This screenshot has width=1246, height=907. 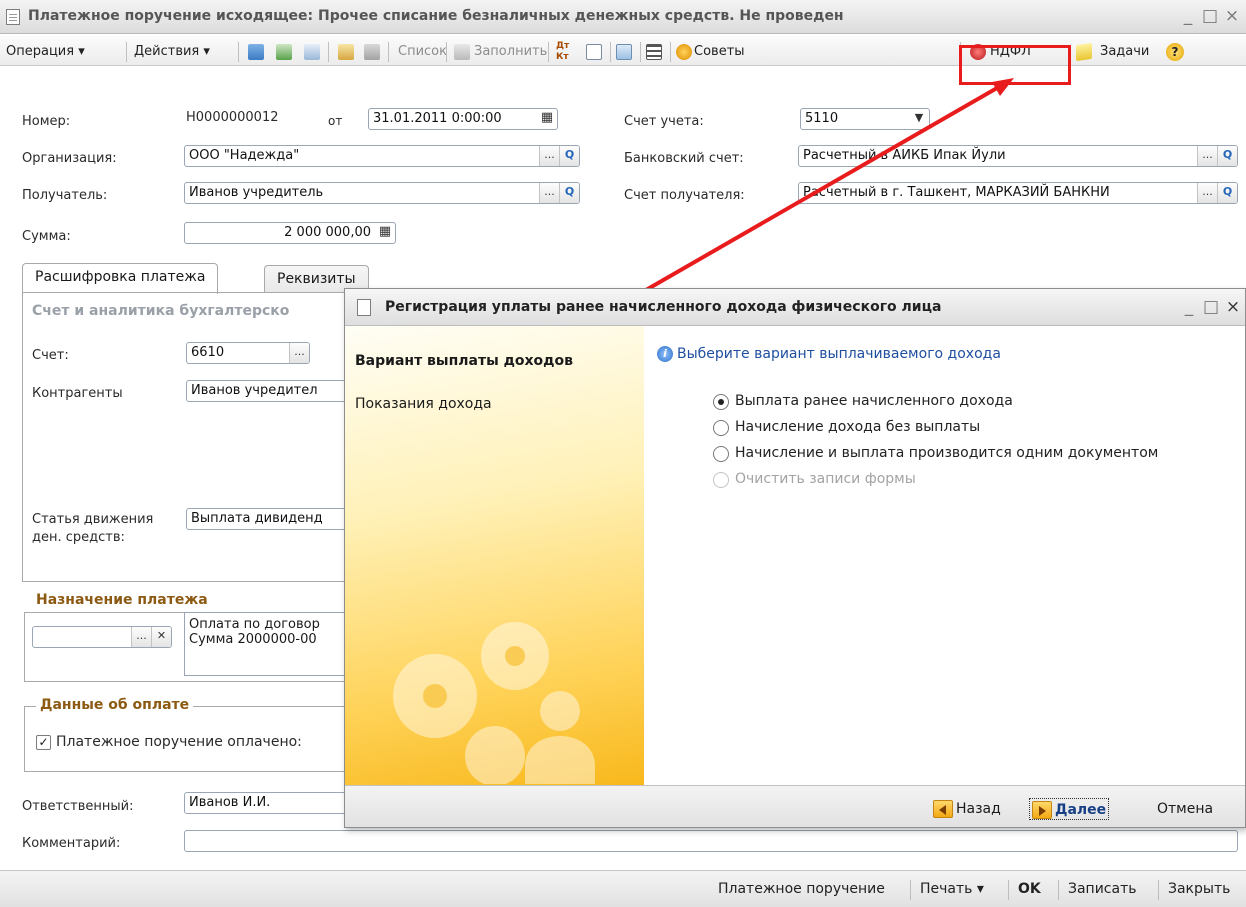 I want to click on dialog-maximize-button: □, so click(x=1211, y=307).